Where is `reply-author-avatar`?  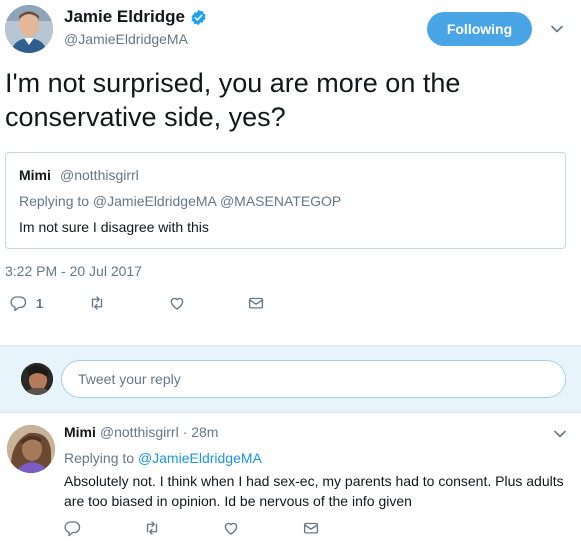 reply-author-avatar is located at coordinates (31, 449).